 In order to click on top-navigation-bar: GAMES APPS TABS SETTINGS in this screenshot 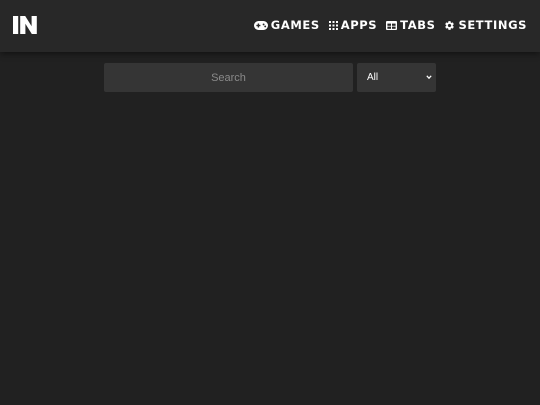, I will do `click(270, 26)`.